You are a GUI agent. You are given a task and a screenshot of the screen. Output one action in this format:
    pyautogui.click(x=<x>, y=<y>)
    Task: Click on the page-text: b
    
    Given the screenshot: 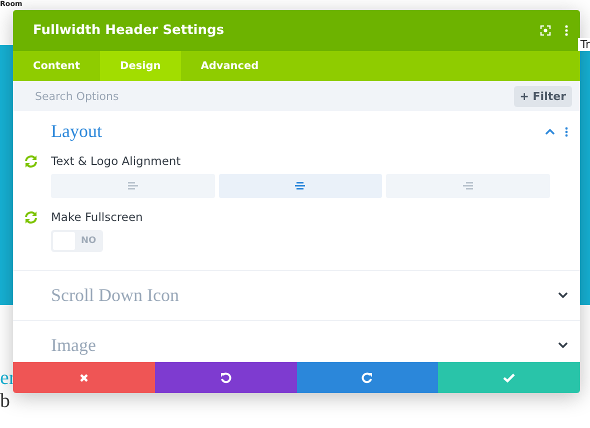 What is the action you would take?
    pyautogui.click(x=5, y=401)
    